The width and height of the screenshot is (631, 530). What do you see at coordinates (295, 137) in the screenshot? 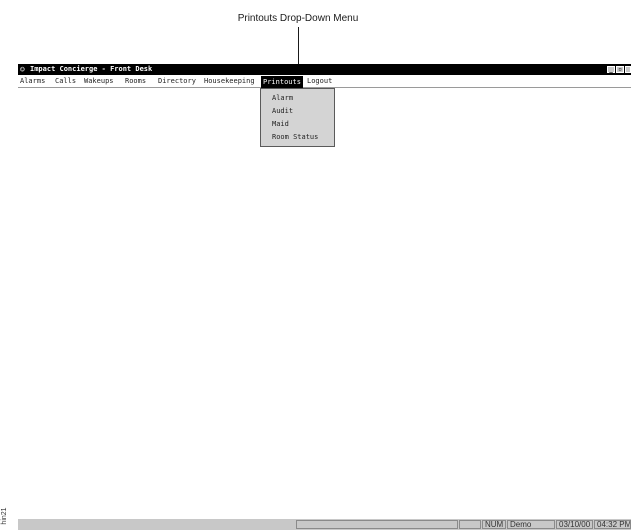
I see `dropdown-item-room-status: Room Status` at bounding box center [295, 137].